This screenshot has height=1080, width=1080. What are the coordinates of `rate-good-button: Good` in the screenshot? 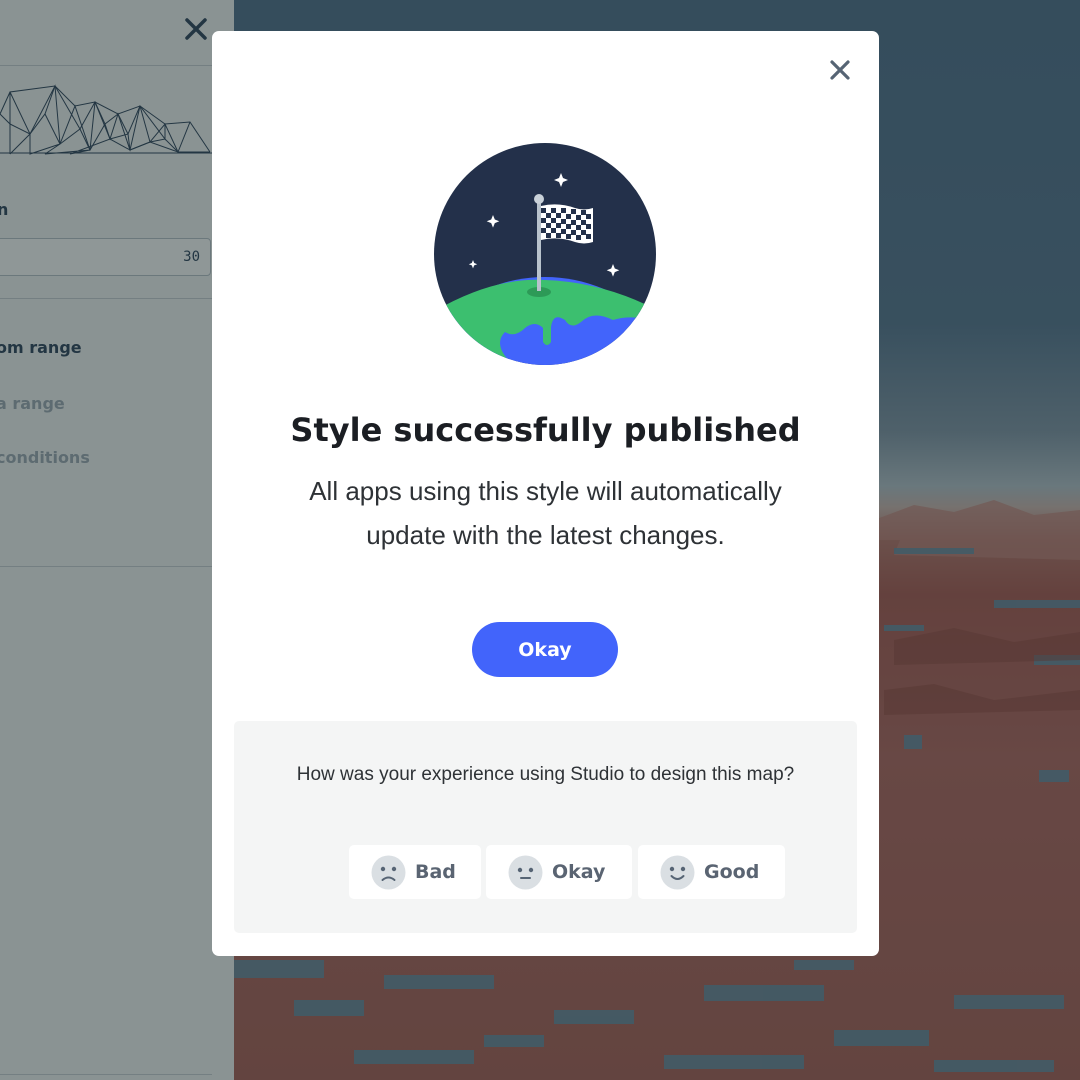 It's located at (711, 872).